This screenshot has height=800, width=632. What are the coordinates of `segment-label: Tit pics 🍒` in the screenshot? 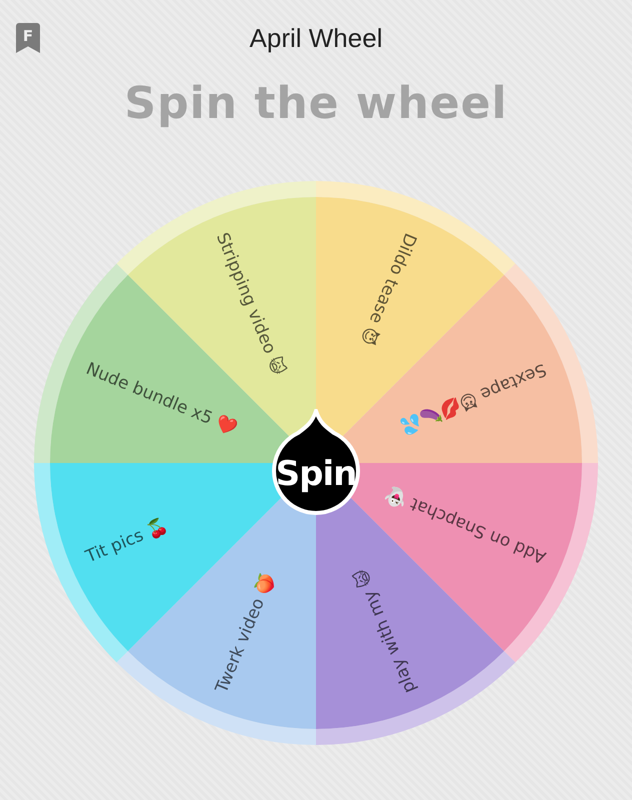 It's located at (127, 541).